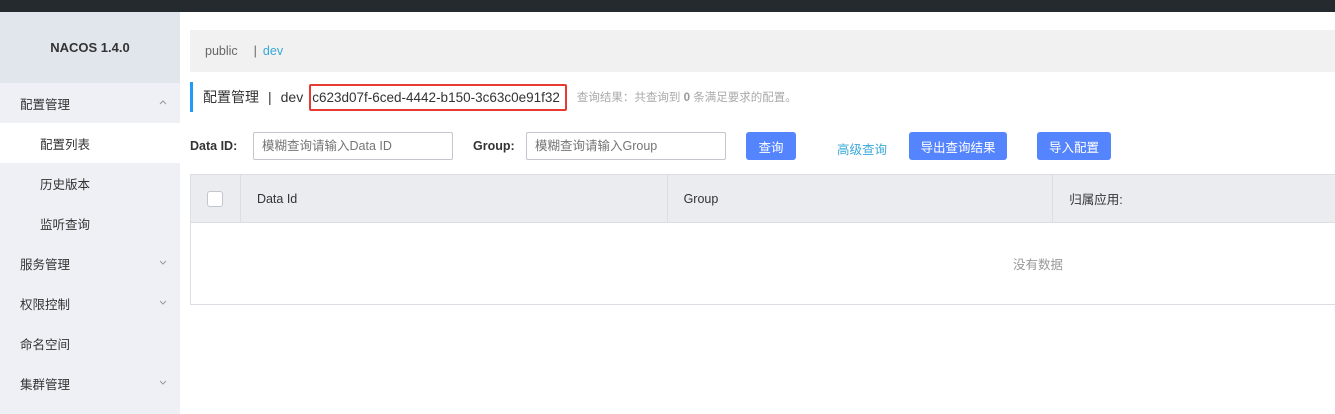  I want to click on sidebar-item-history: 历史版本, so click(90, 183).